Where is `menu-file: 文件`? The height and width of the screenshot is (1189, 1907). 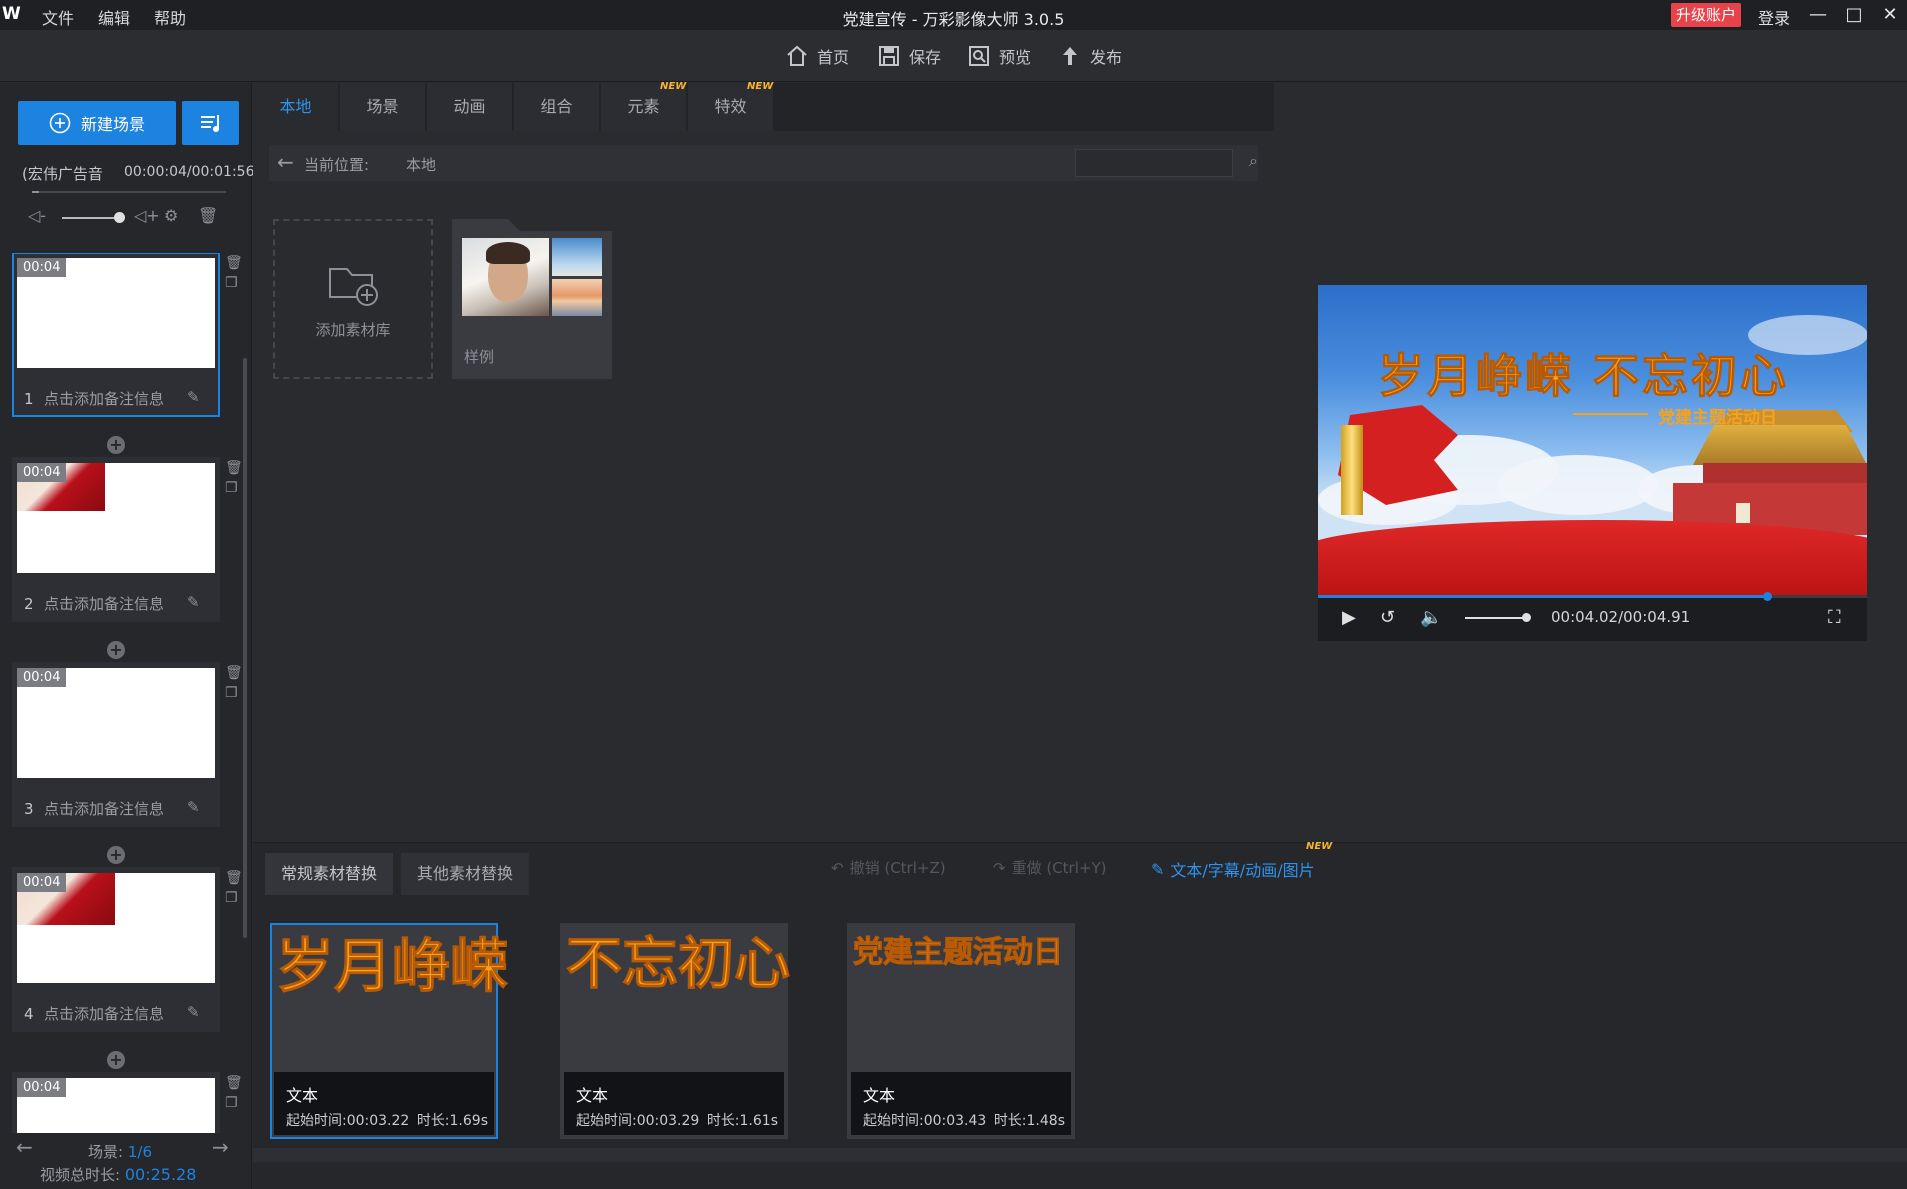
menu-file: 文件 is located at coordinates (58, 17).